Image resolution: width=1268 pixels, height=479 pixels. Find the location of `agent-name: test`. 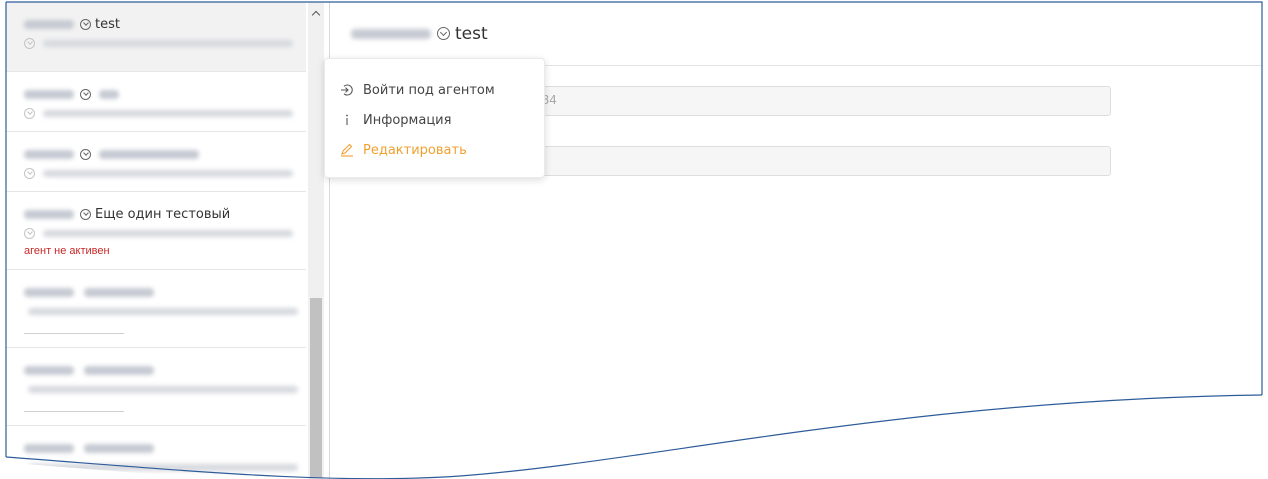

agent-name: test is located at coordinates (107, 24).